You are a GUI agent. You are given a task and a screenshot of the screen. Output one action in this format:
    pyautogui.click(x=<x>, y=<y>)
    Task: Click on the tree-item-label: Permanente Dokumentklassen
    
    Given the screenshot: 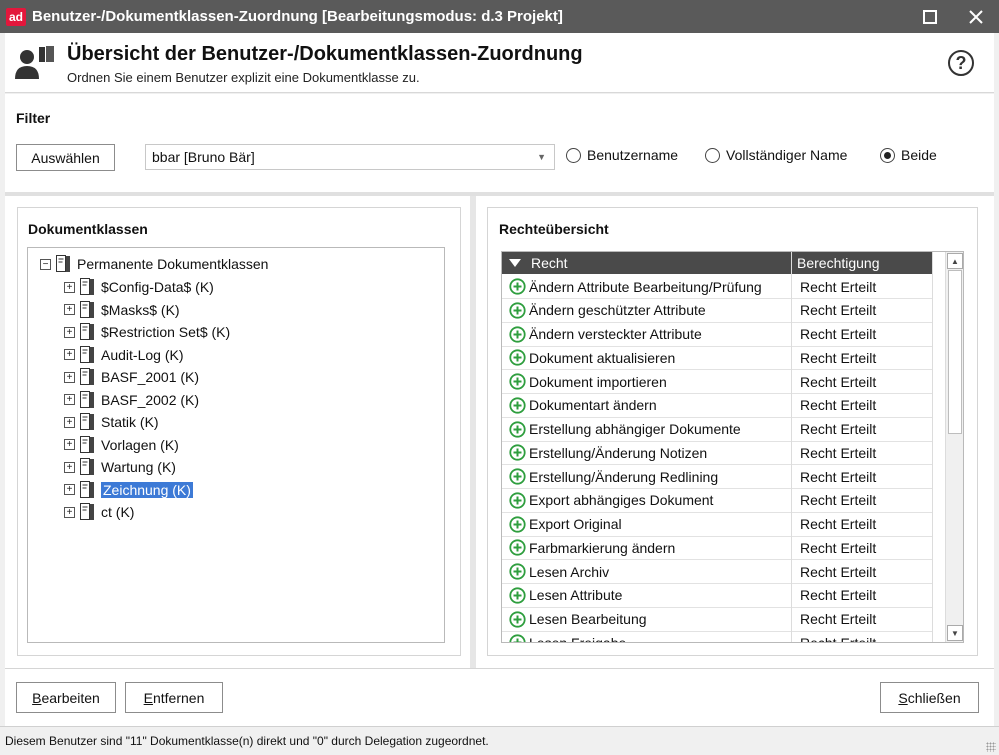 What is the action you would take?
    pyautogui.click(x=173, y=264)
    